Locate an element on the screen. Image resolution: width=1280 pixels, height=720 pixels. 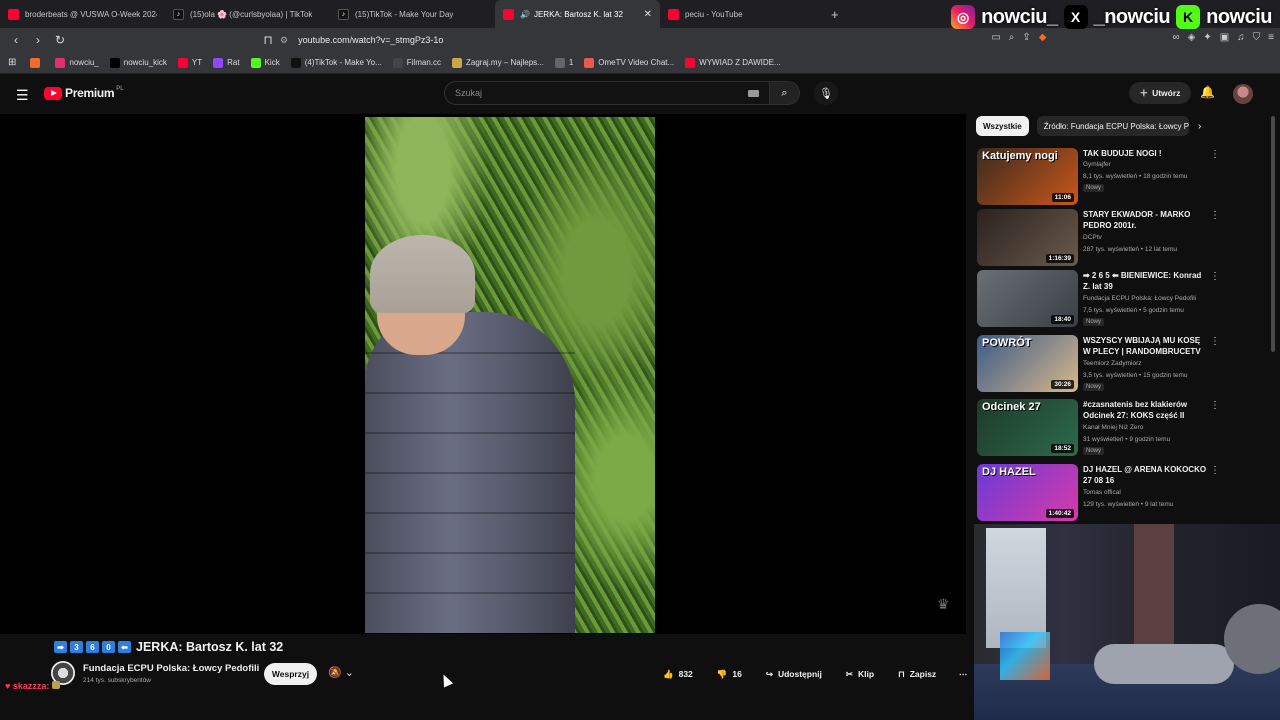
video-thumbnail: Odcinek 27 18:52 is located at coordinates (1027, 427).